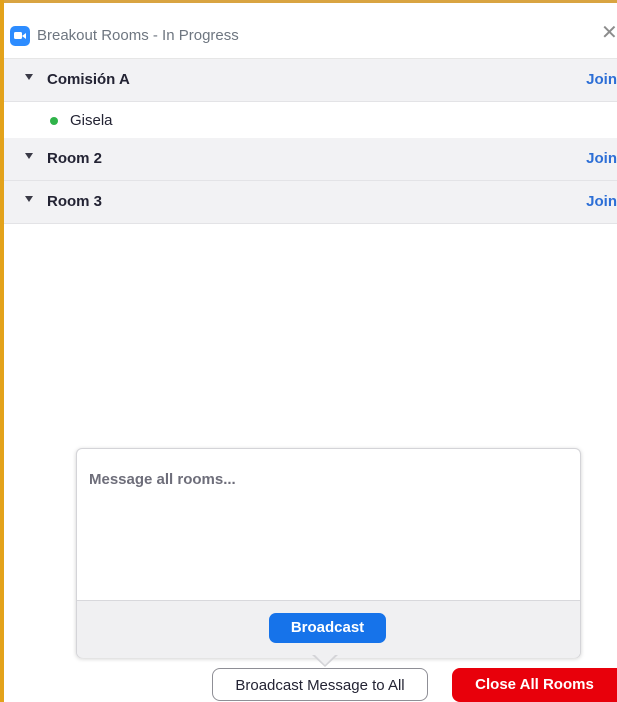 The width and height of the screenshot is (617, 702). I want to click on broadcast-button: Broadcast, so click(327, 628).